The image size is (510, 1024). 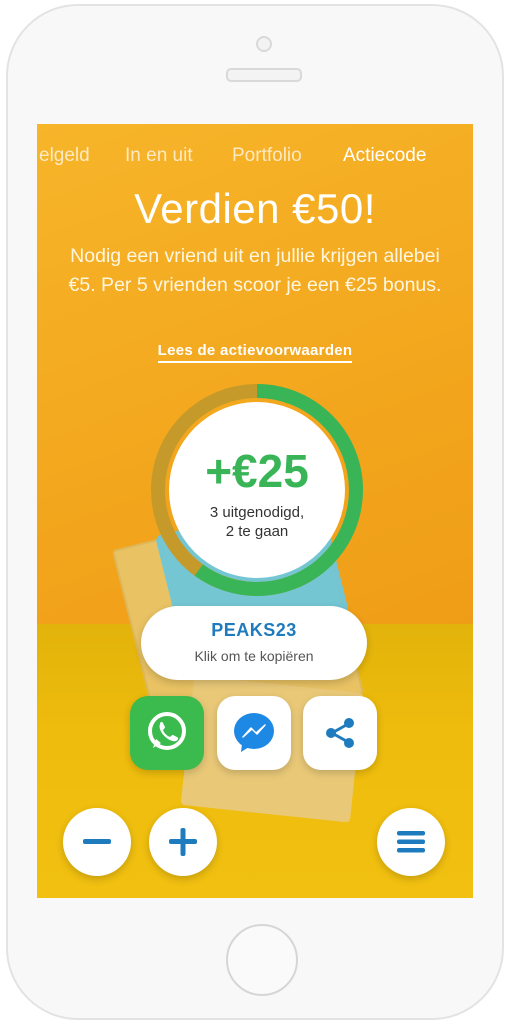 What do you see at coordinates (257, 471) in the screenshot?
I see `bonus-amount: +€25` at bounding box center [257, 471].